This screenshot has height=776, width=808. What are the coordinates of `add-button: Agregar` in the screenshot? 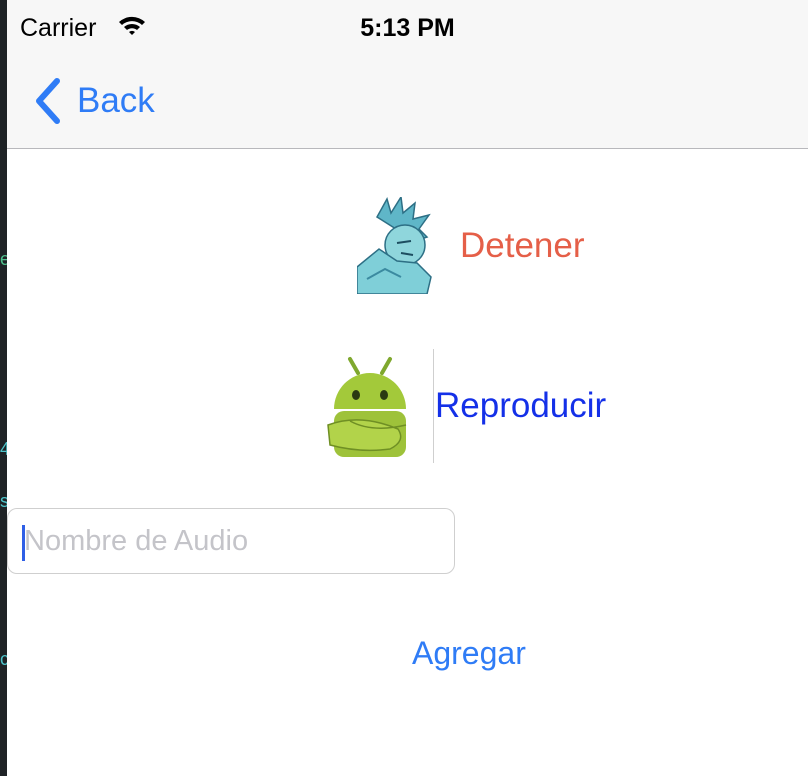 It's located at (469, 653).